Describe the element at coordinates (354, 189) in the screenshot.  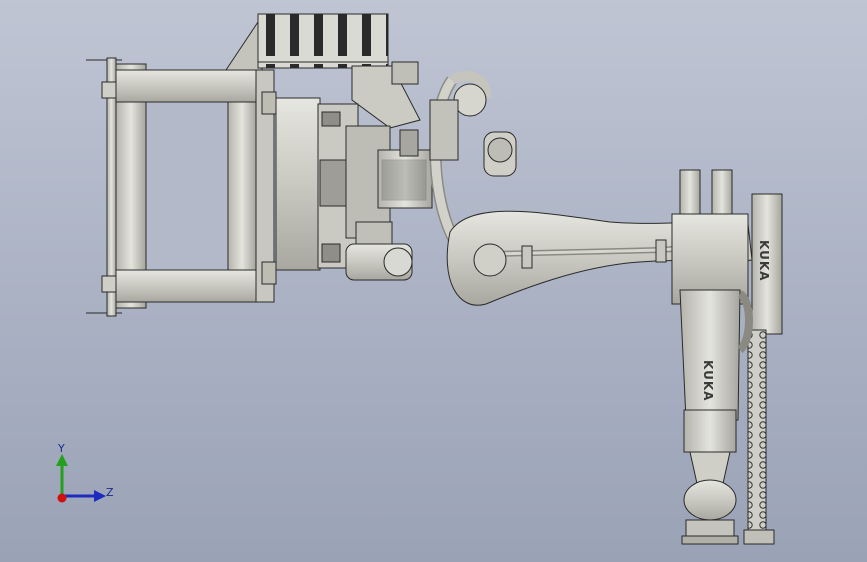
I see `drive-unit` at that location.